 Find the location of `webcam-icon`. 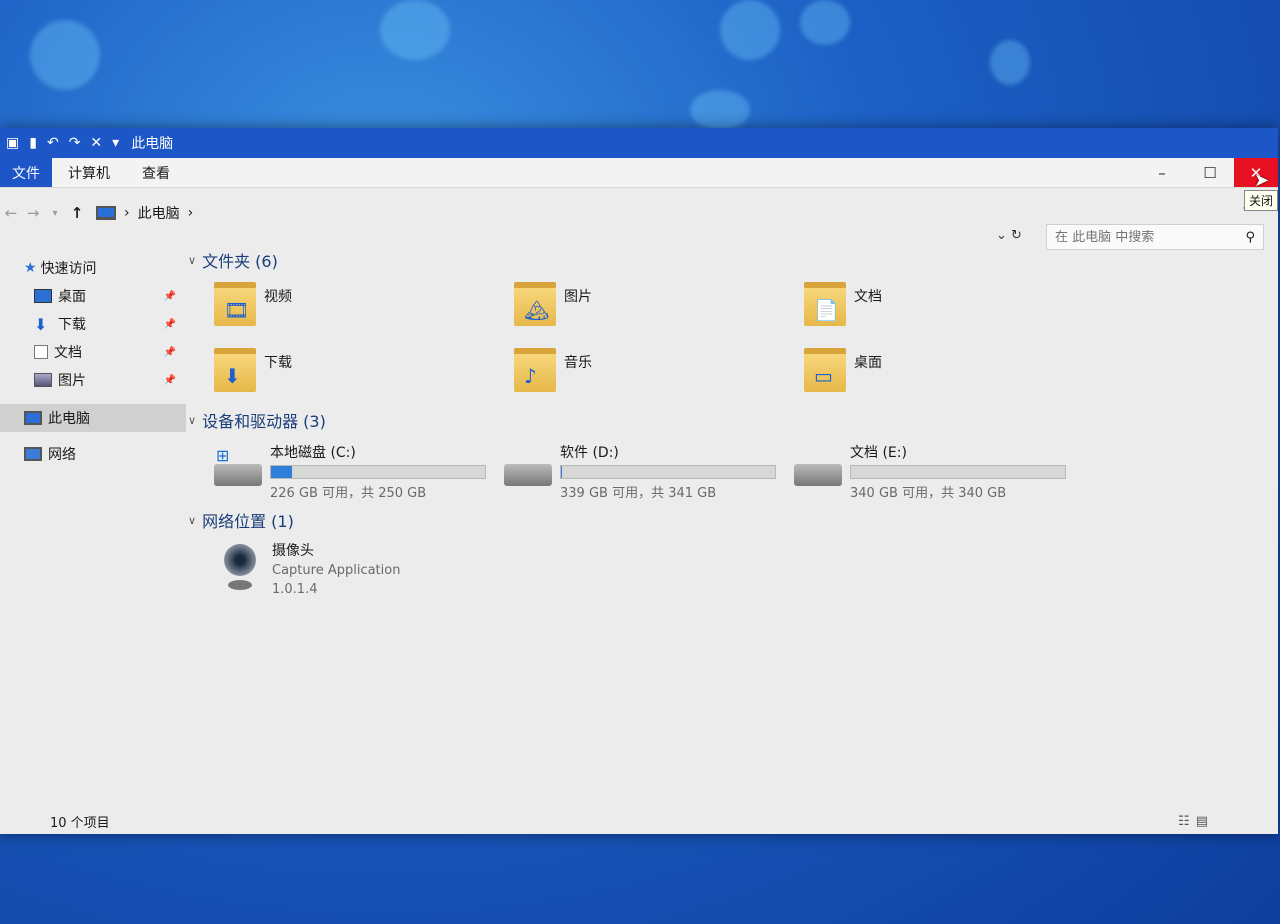

webcam-icon is located at coordinates (240, 568).